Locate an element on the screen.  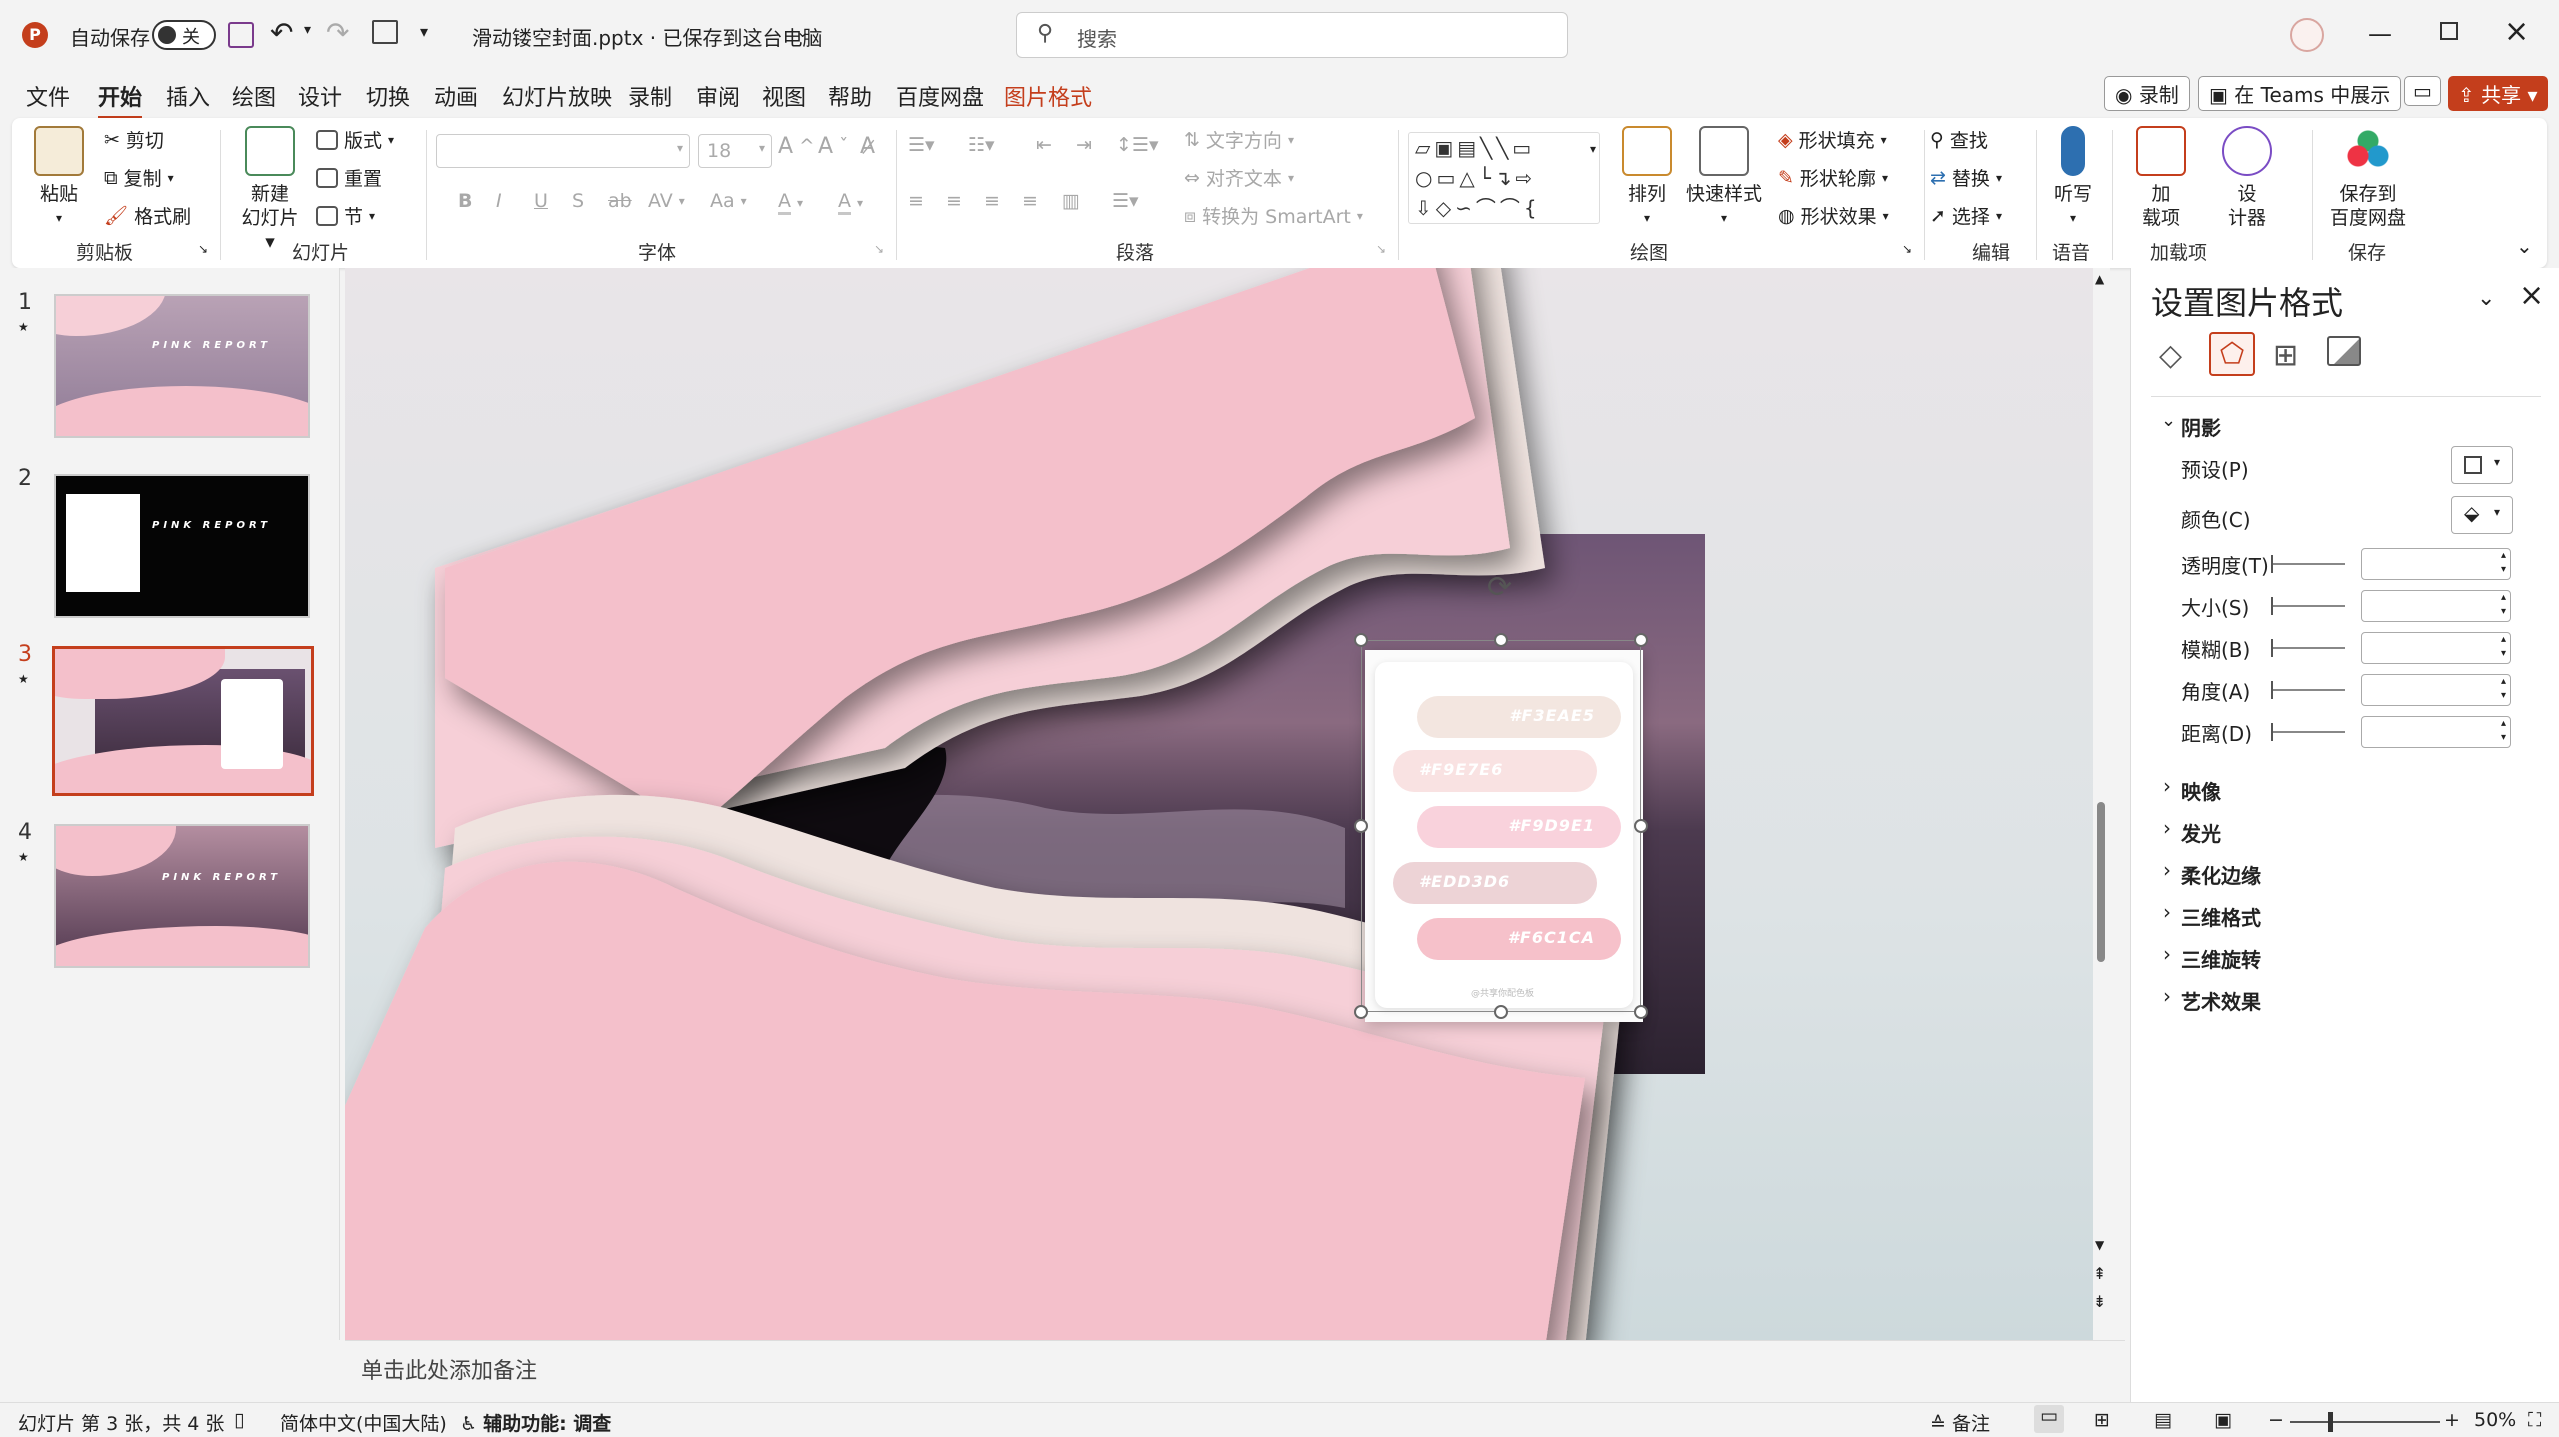
columns-icon: ▥ is located at coordinates (1071, 201).